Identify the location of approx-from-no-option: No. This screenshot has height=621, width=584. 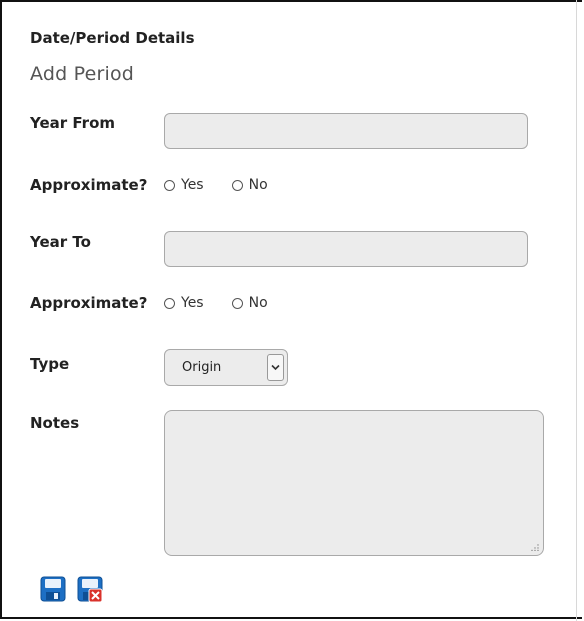
(249, 185).